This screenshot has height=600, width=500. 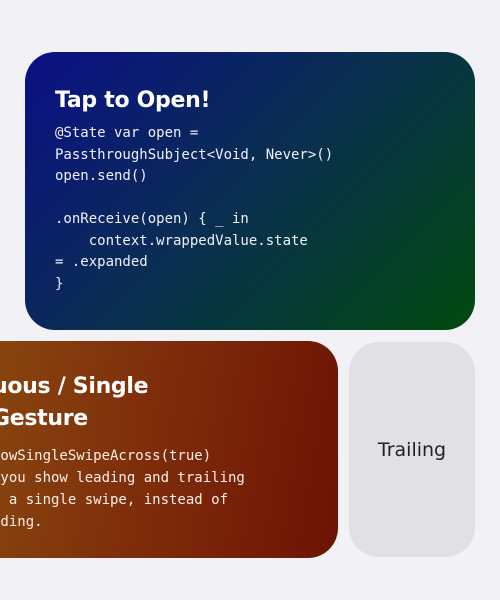 I want to click on trailing-label: Trailing, so click(x=412, y=449).